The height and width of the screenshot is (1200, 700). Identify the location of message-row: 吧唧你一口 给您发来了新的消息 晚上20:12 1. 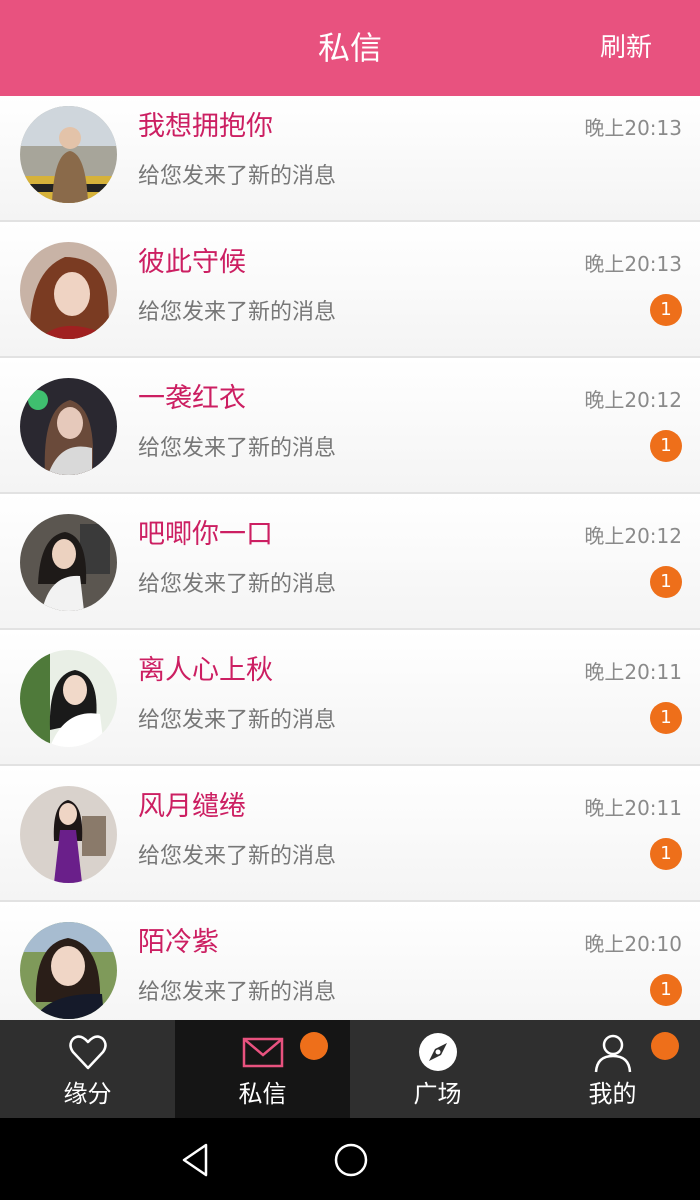
(350, 562).